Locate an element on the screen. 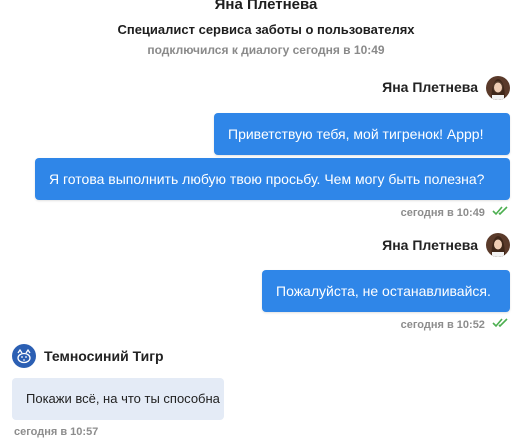 The height and width of the screenshot is (440, 532). user-avatar-tiger-icon is located at coordinates (24, 356).